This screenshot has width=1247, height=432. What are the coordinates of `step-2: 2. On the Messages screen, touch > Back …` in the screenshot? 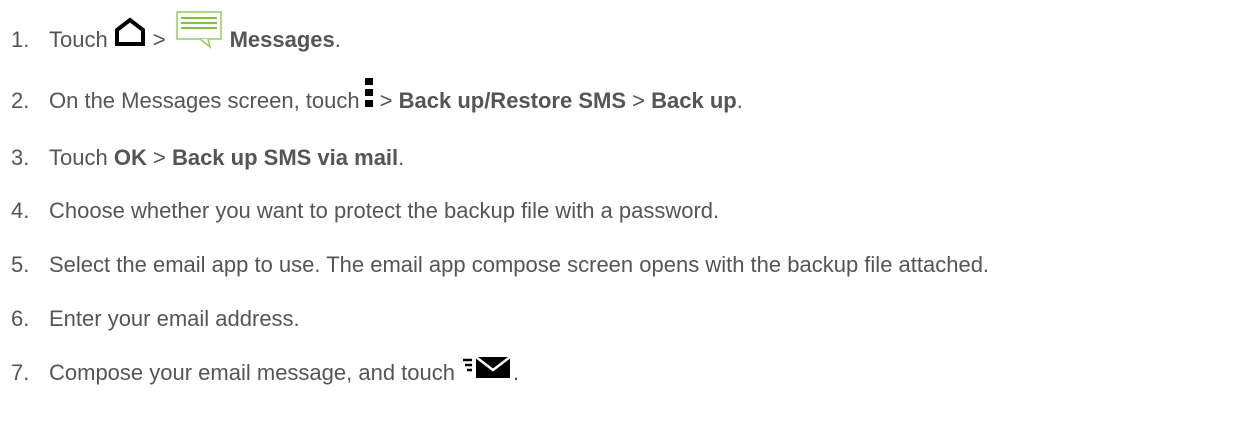 It's located at (377, 98).